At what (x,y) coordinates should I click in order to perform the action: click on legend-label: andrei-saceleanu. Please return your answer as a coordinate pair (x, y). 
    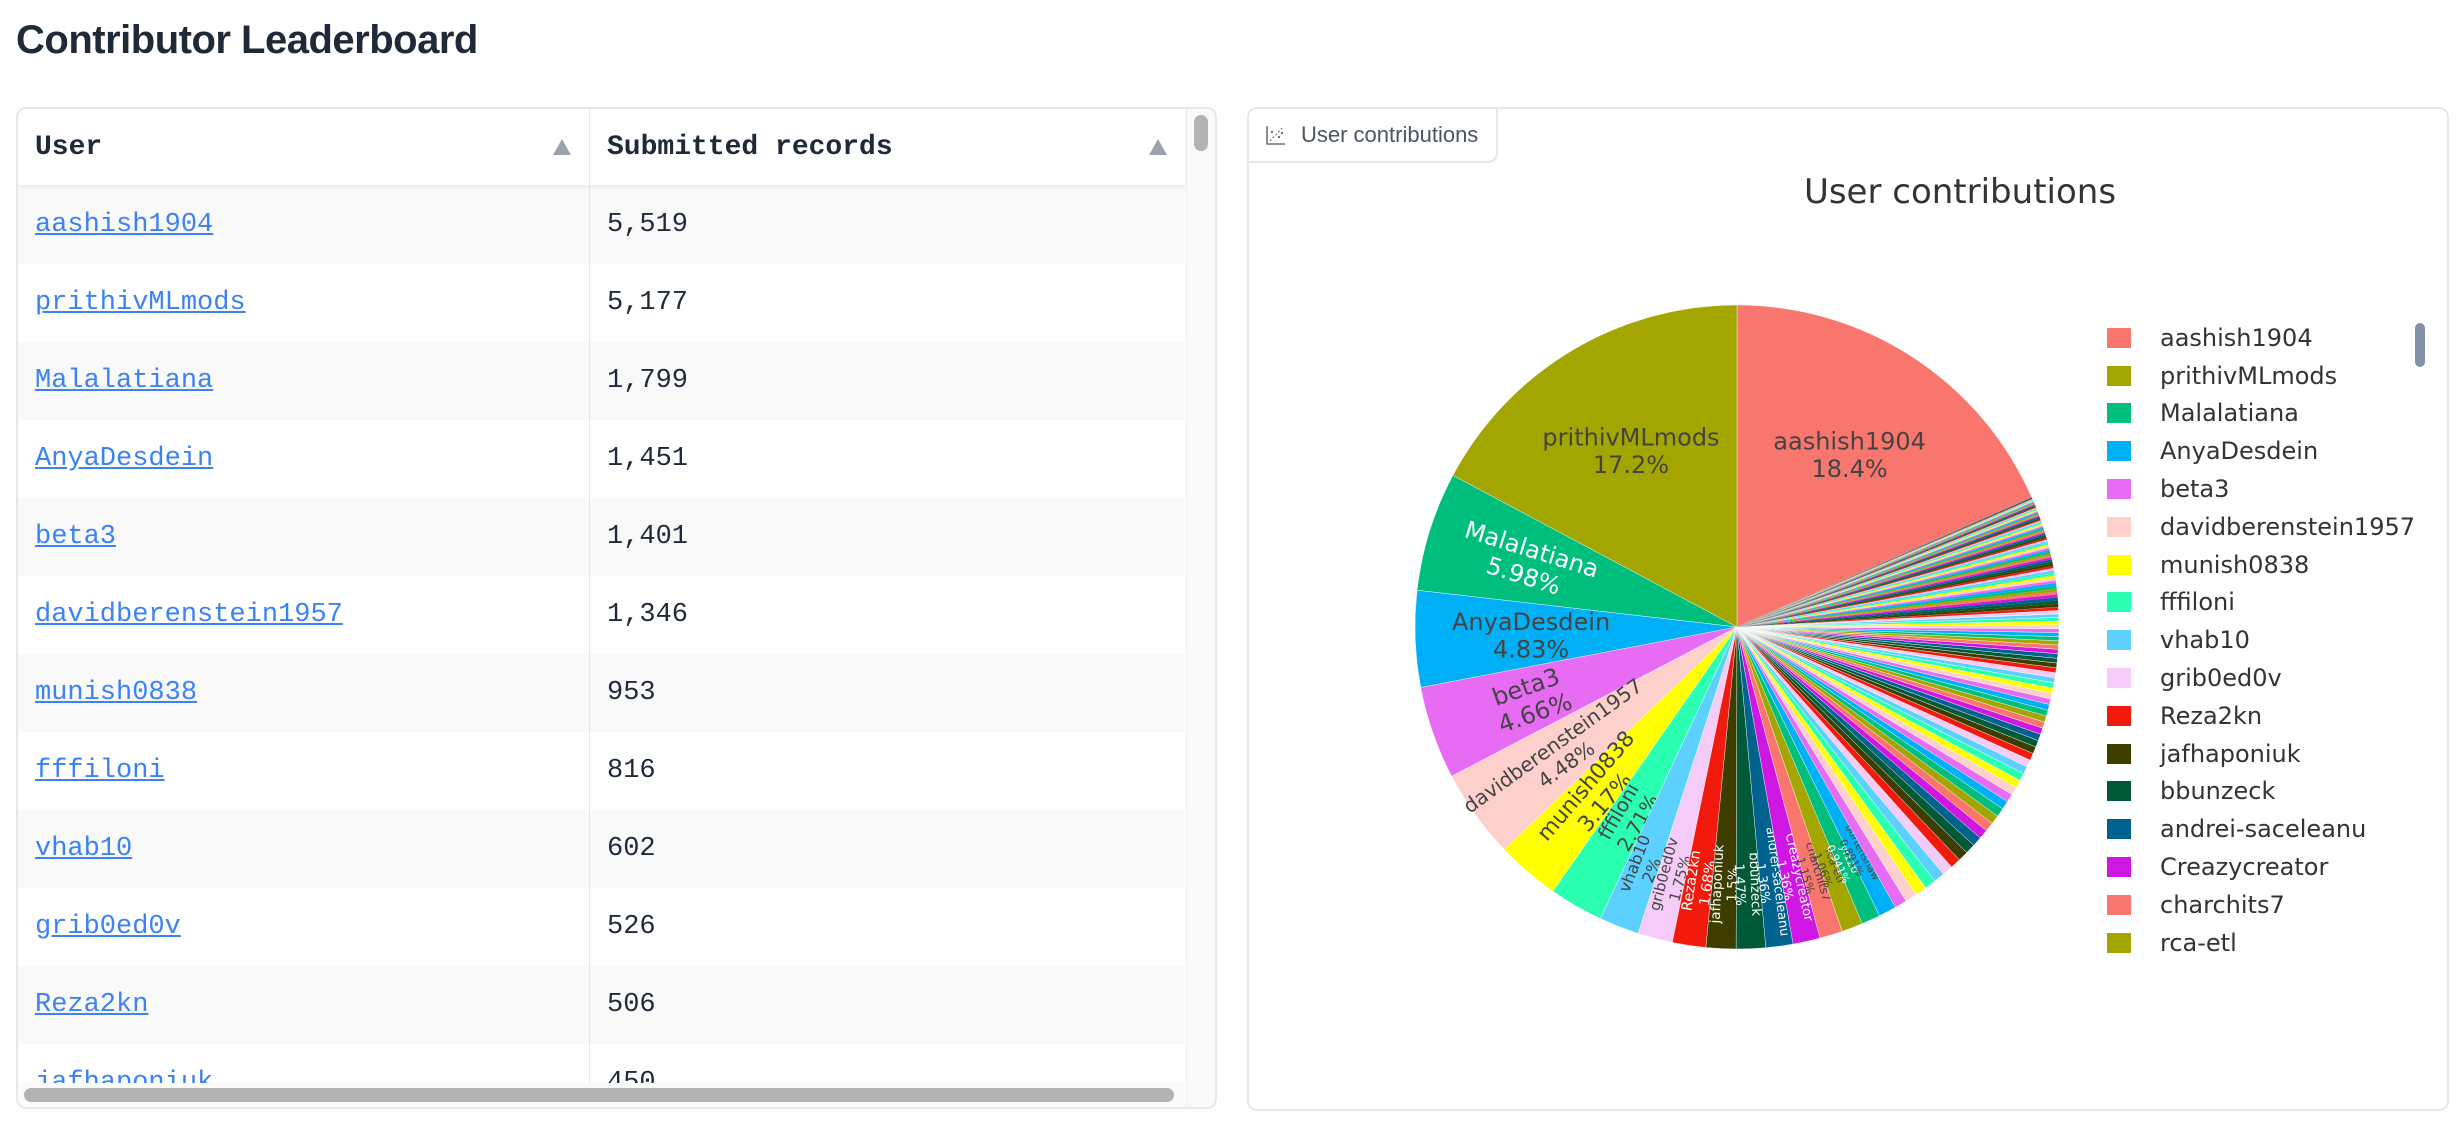
    Looking at the image, I should click on (2263, 829).